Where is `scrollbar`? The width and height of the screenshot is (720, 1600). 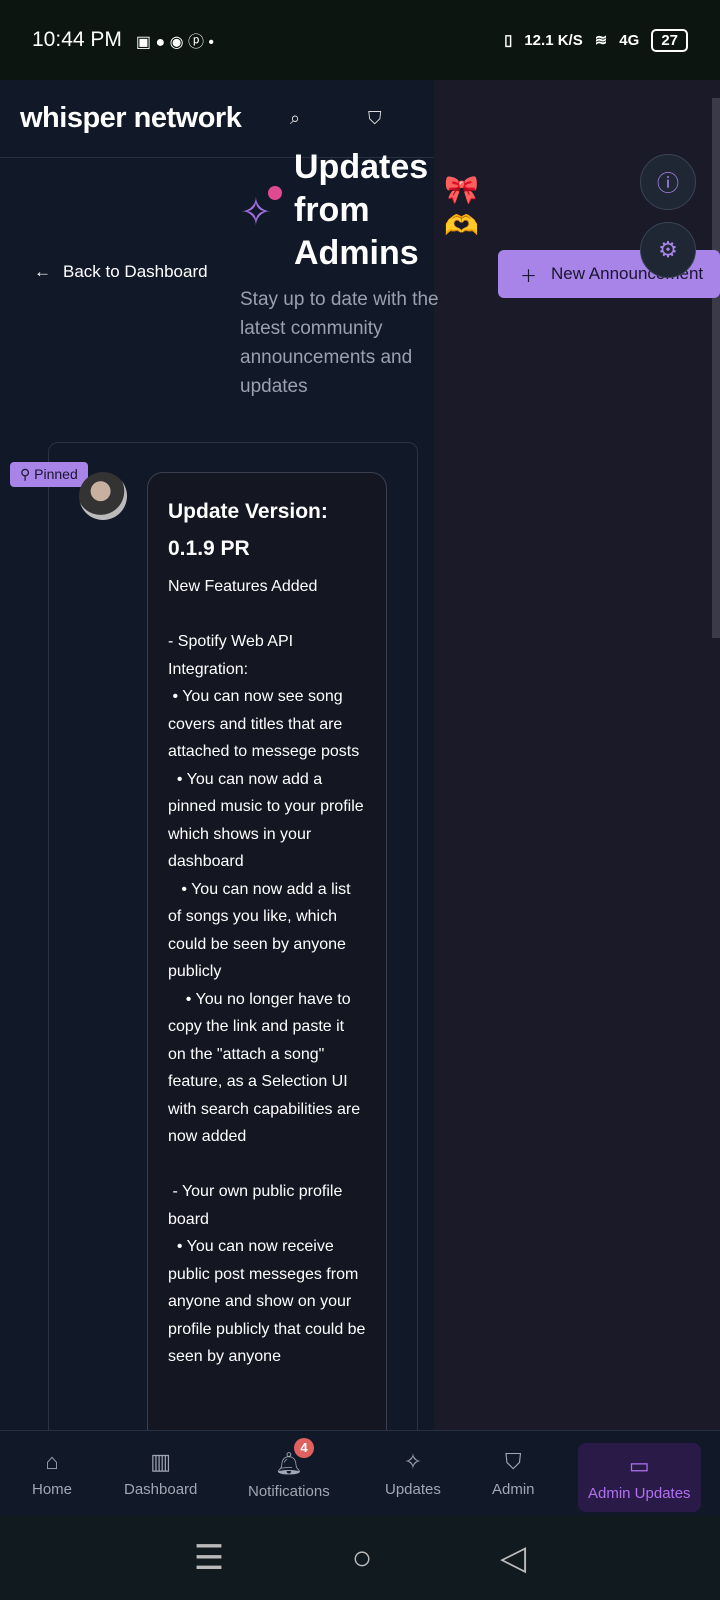
scrollbar is located at coordinates (716, 368).